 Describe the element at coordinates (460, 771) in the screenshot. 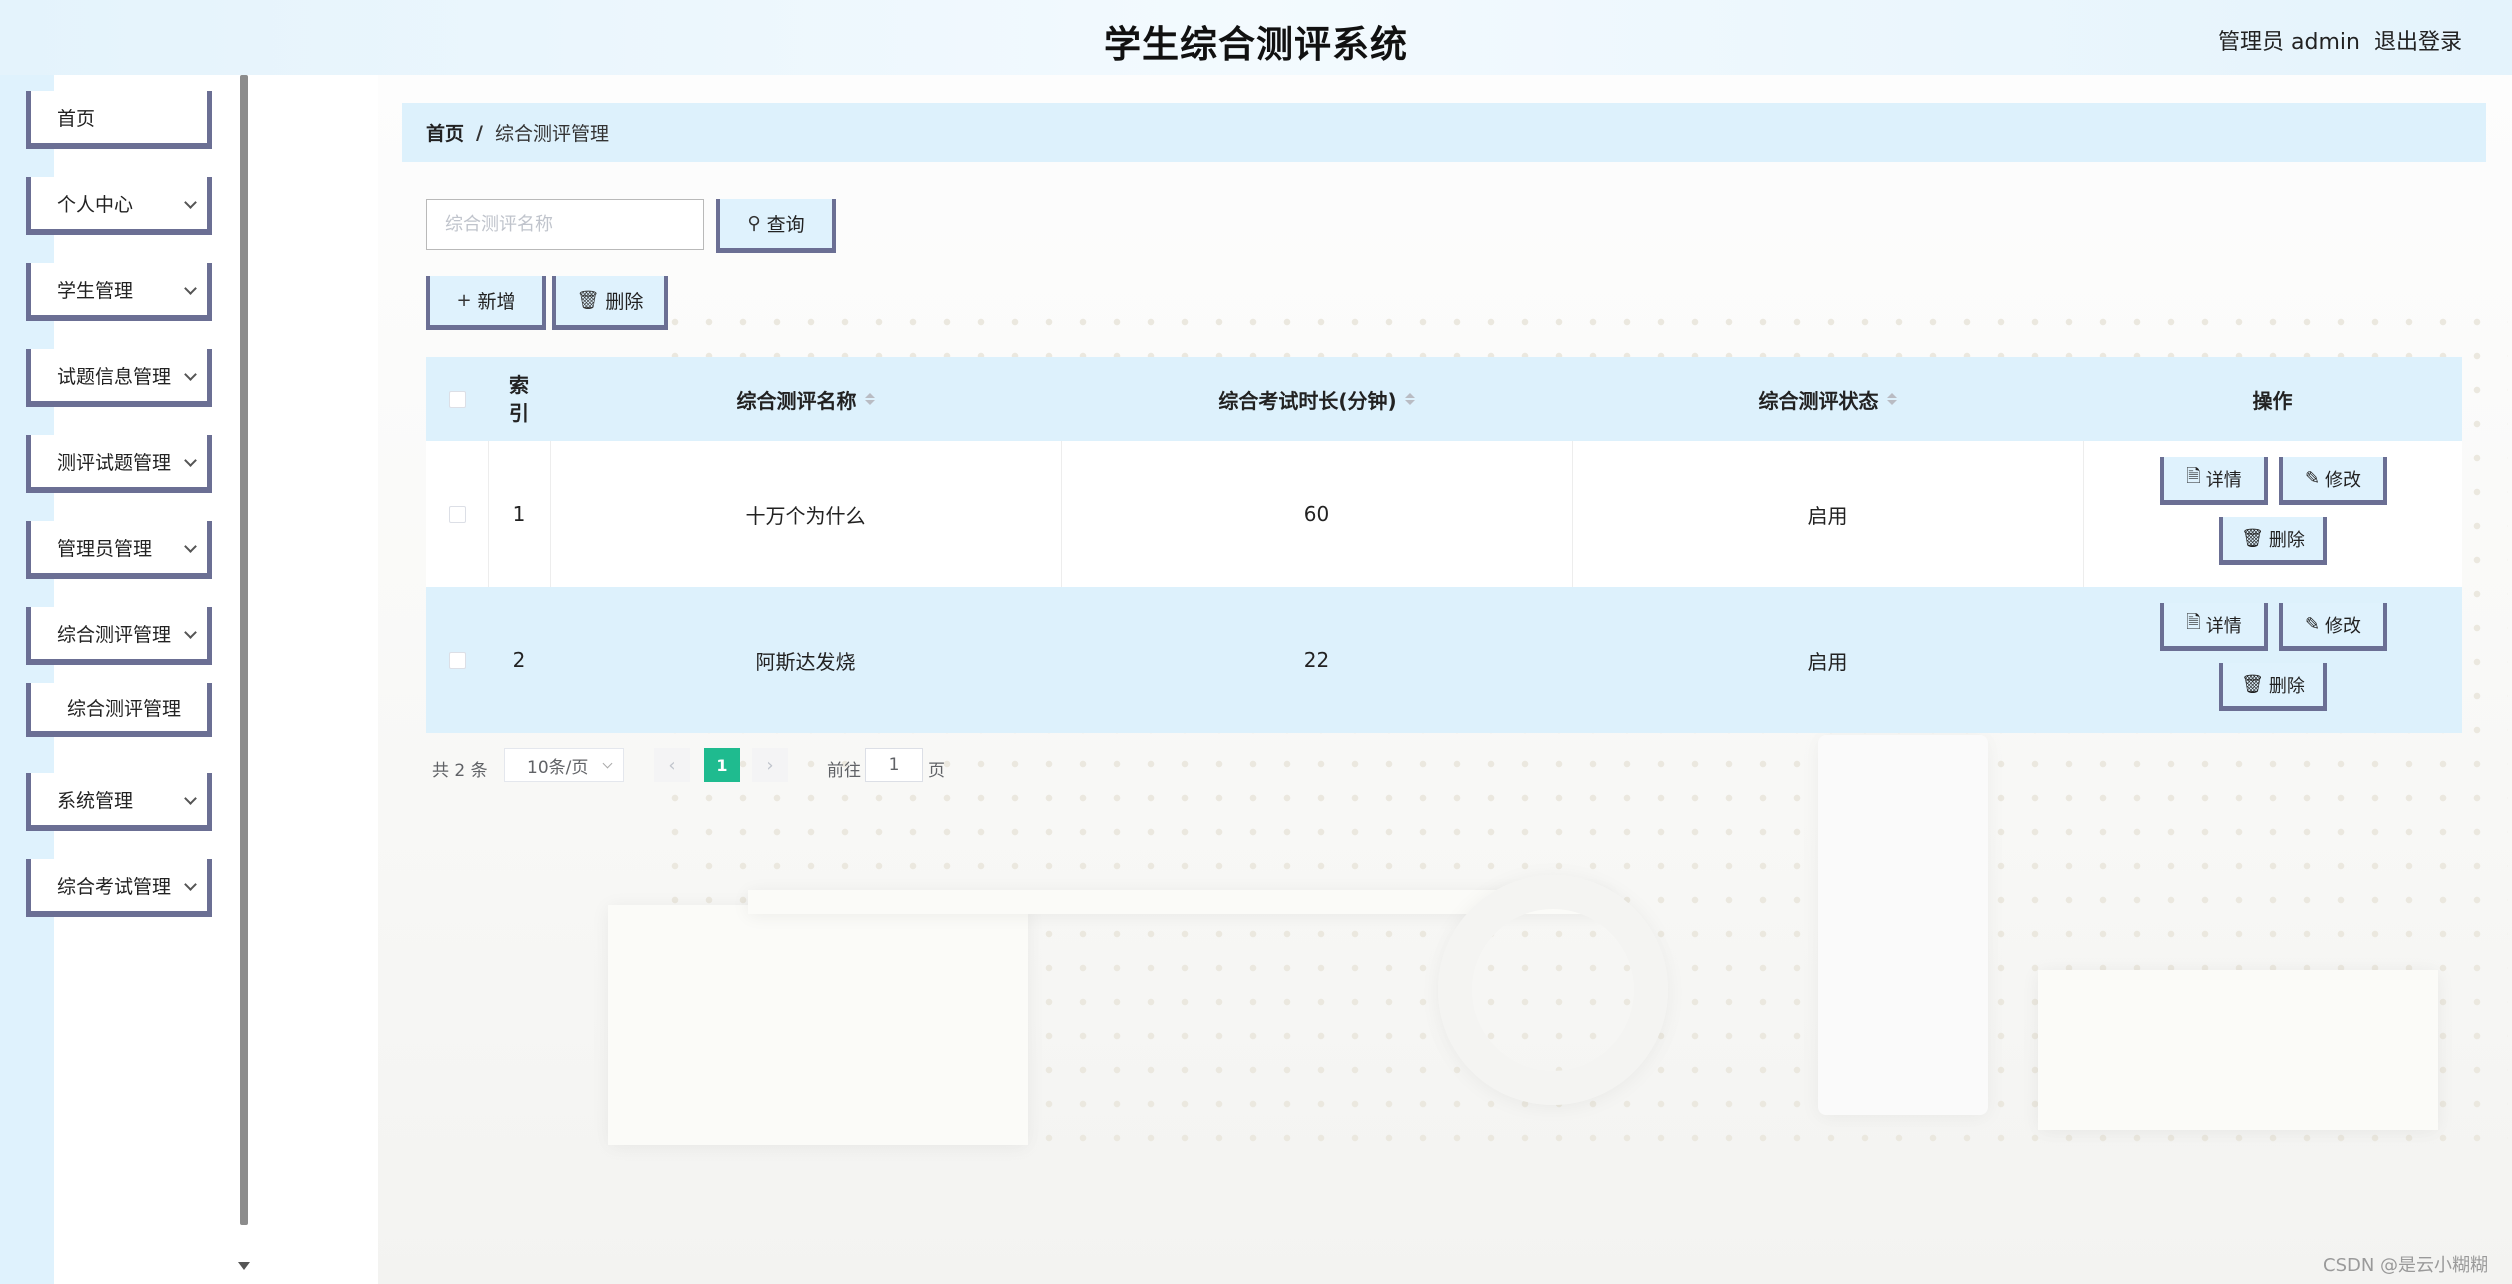

I see `pagination-total: 共 2 条` at that location.